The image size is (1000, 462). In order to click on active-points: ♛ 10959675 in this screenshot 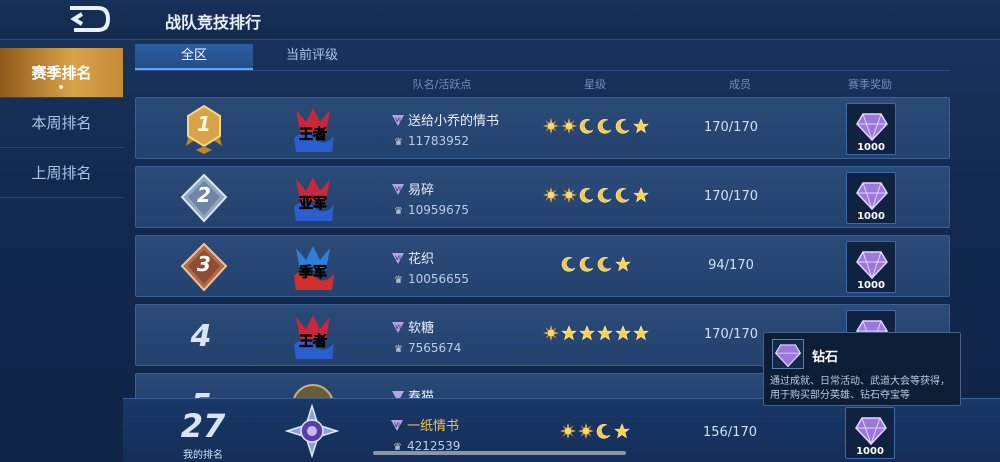, I will do `click(431, 210)`.